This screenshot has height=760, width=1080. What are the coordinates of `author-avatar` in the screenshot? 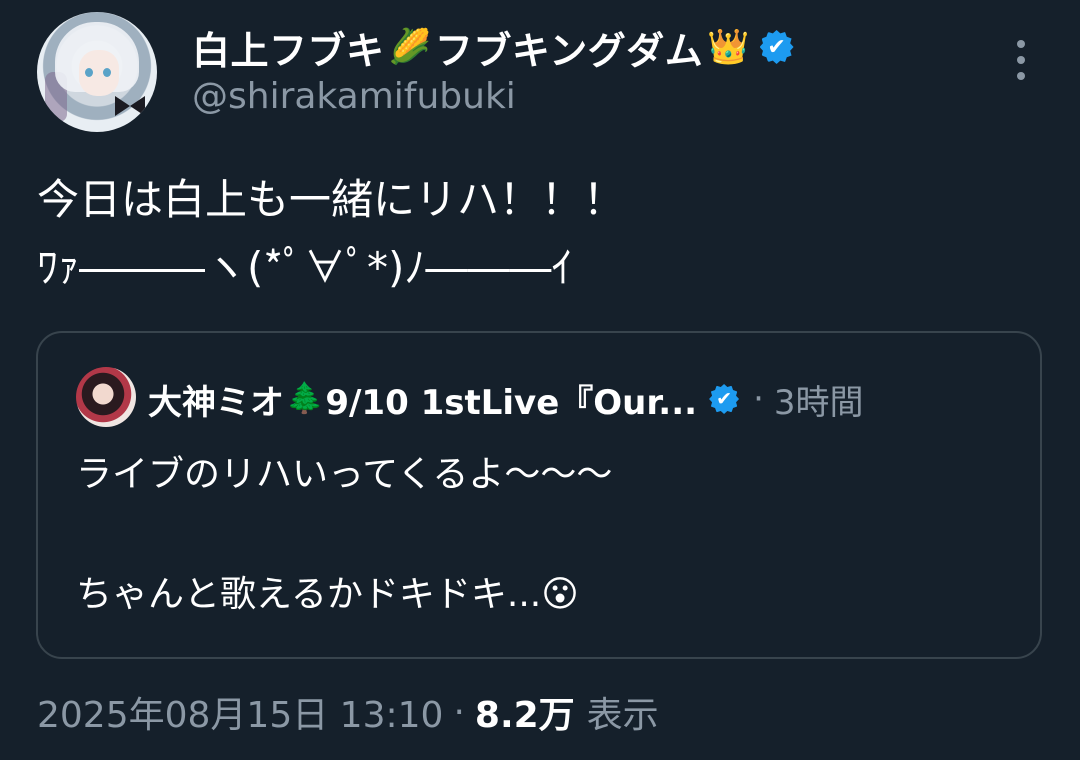 It's located at (97, 72).